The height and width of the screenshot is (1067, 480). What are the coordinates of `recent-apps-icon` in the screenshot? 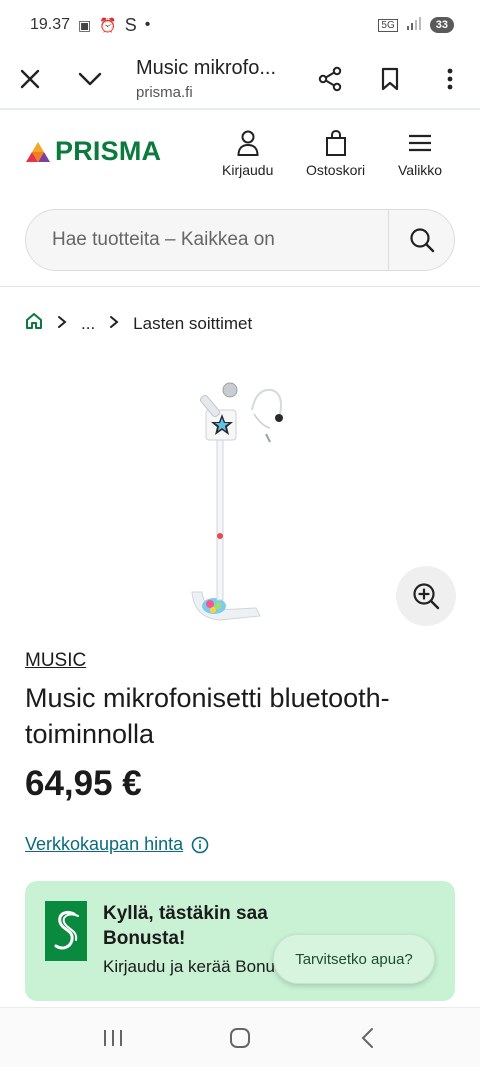 It's located at (113, 1037).